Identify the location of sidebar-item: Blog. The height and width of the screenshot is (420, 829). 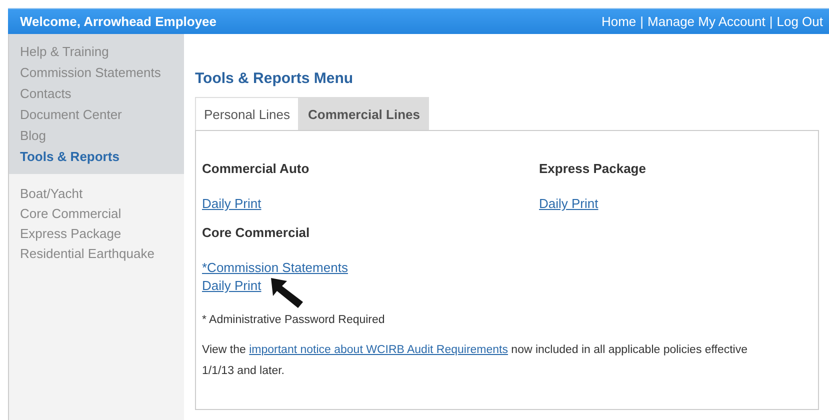
(96, 135).